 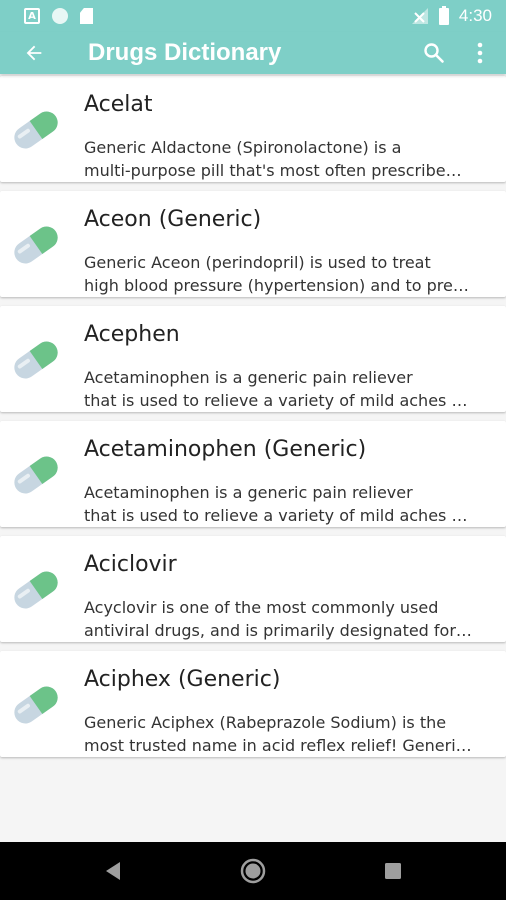 I want to click on system-nav-bar, so click(x=253, y=871).